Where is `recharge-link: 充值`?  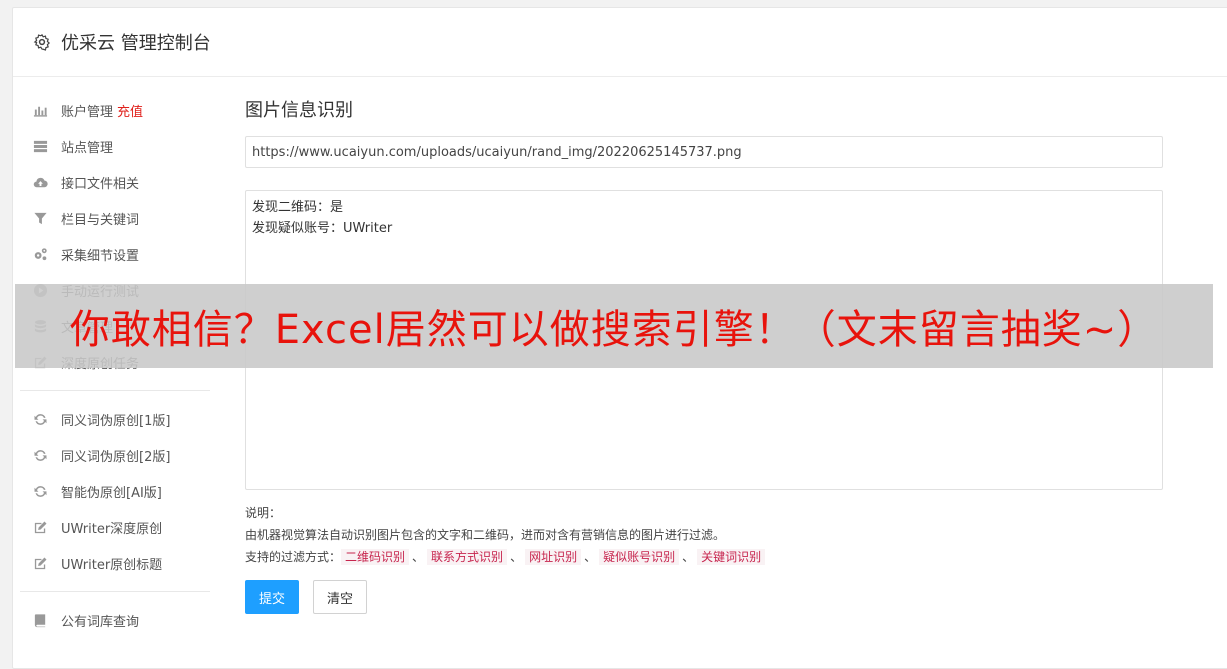
recharge-link: 充值 is located at coordinates (130, 110).